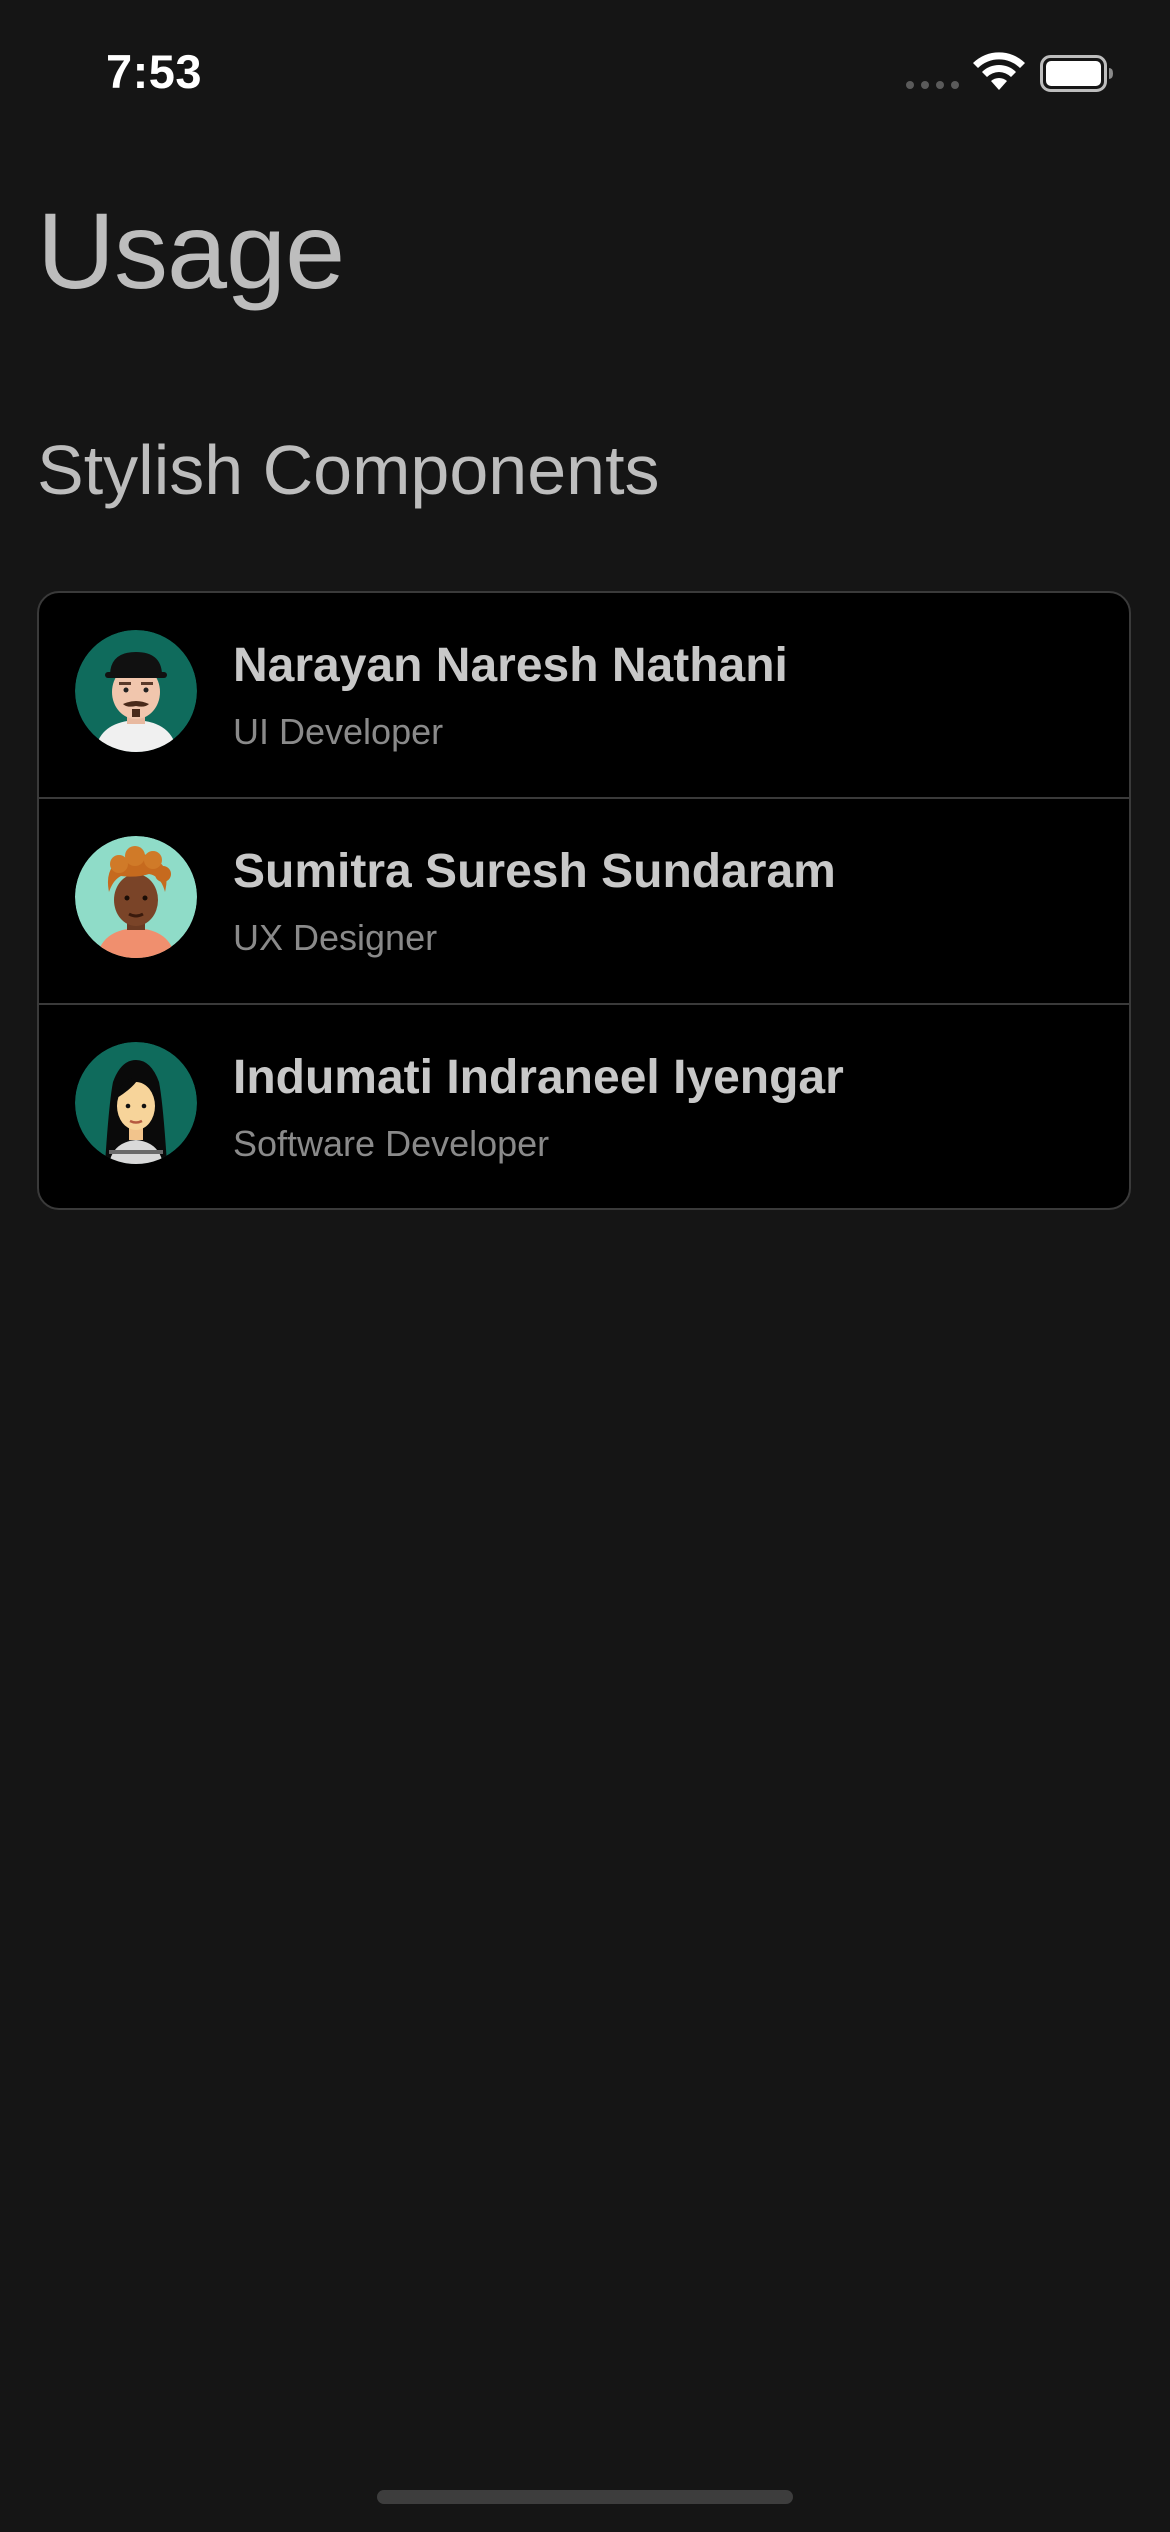 The width and height of the screenshot is (1170, 2532). What do you see at coordinates (154, 71) in the screenshot?
I see `status-time: 7:53` at bounding box center [154, 71].